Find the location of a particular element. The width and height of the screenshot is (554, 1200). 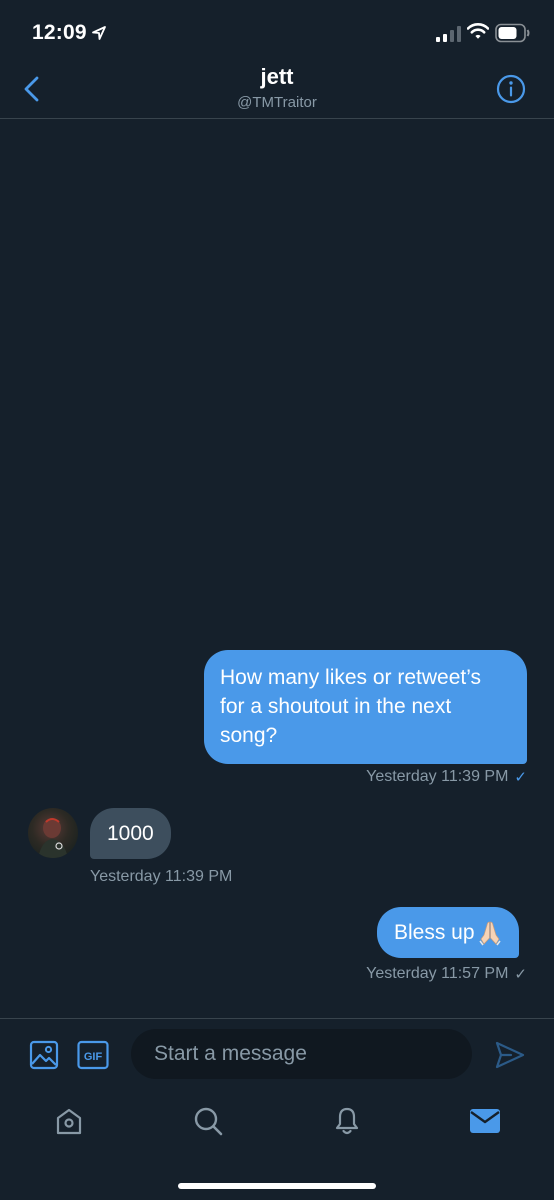

message-timestamp: Yesterday 11:57 PM ✓ is located at coordinates (446, 974).